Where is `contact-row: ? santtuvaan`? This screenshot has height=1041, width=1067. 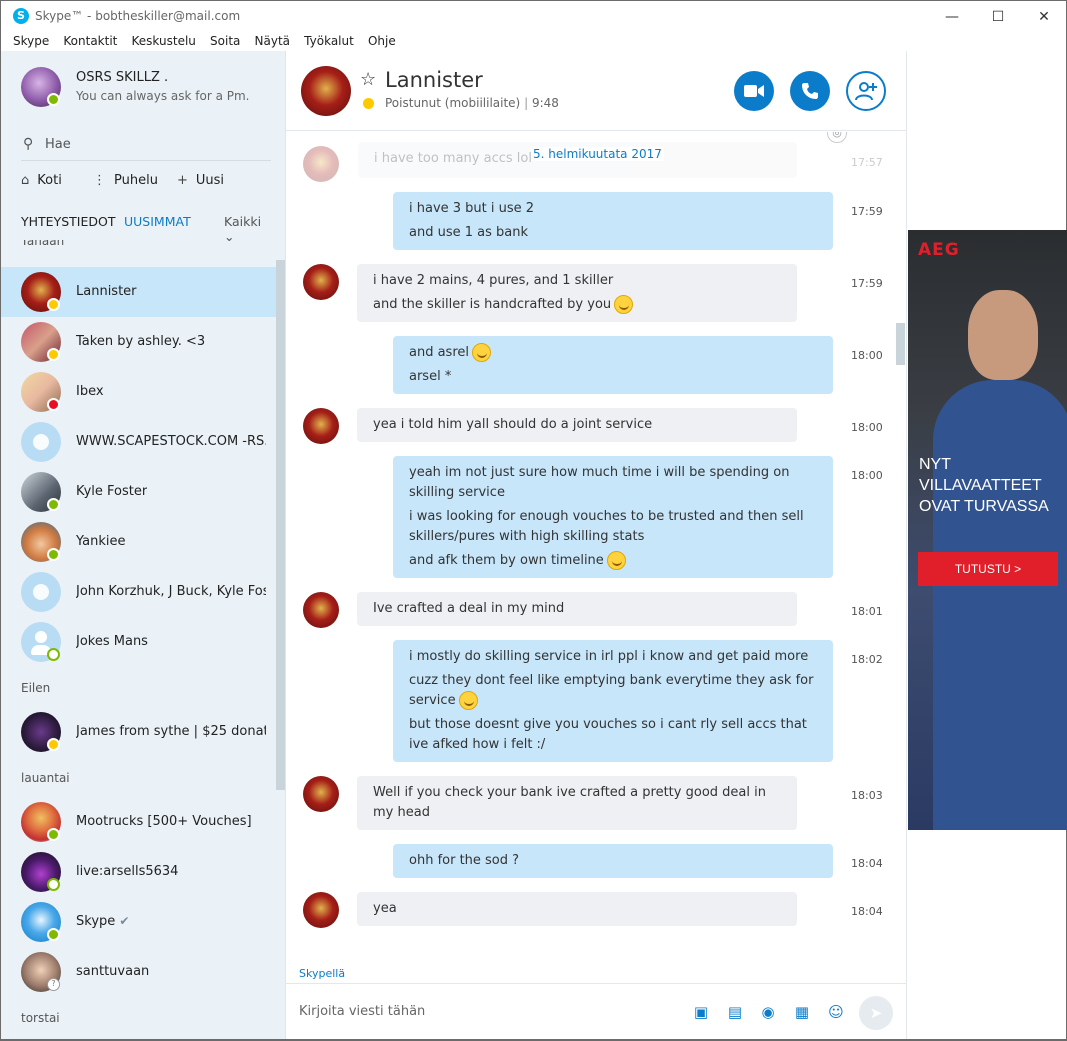
contact-row: ? santtuvaan is located at coordinates (138, 972).